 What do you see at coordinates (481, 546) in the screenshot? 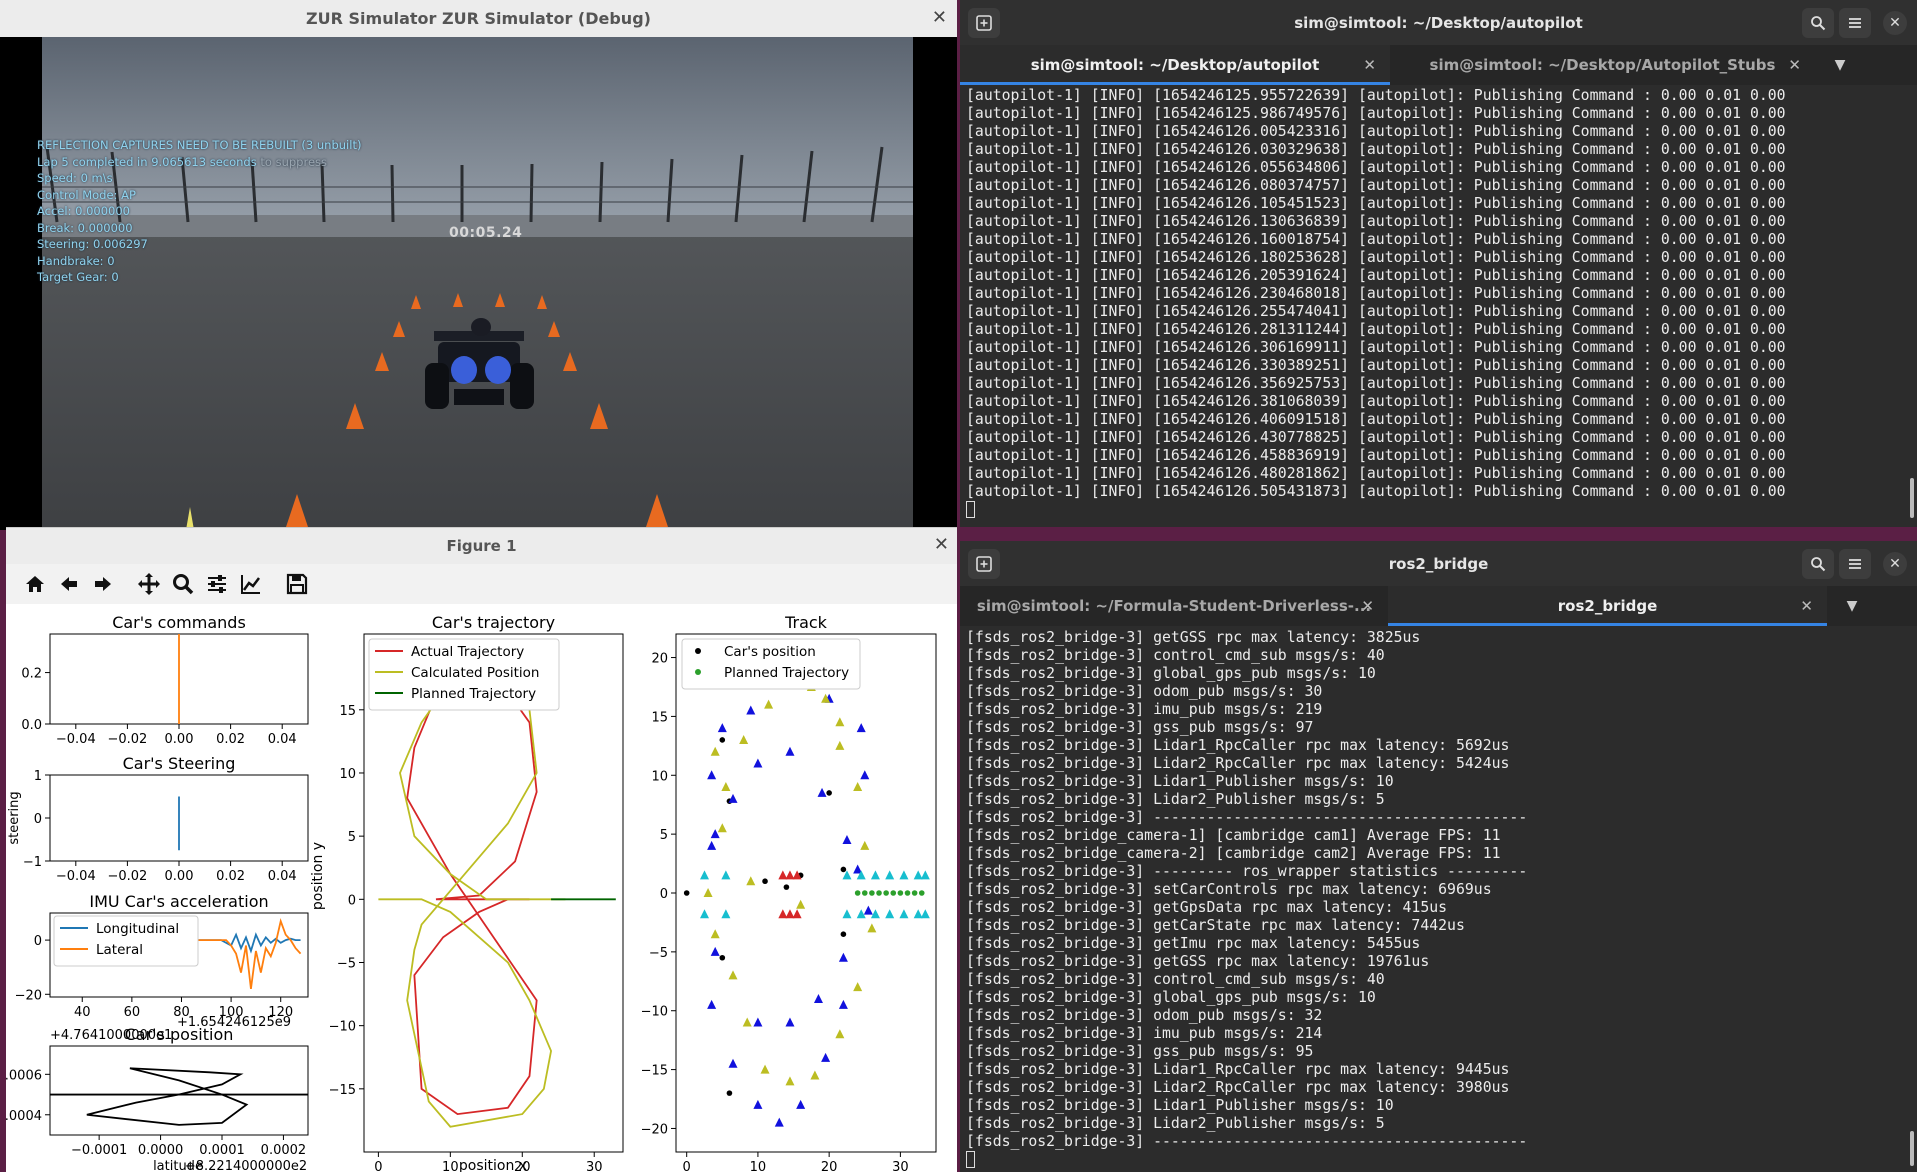
I see `figure-titlebar: Figure 1 ✕` at bounding box center [481, 546].